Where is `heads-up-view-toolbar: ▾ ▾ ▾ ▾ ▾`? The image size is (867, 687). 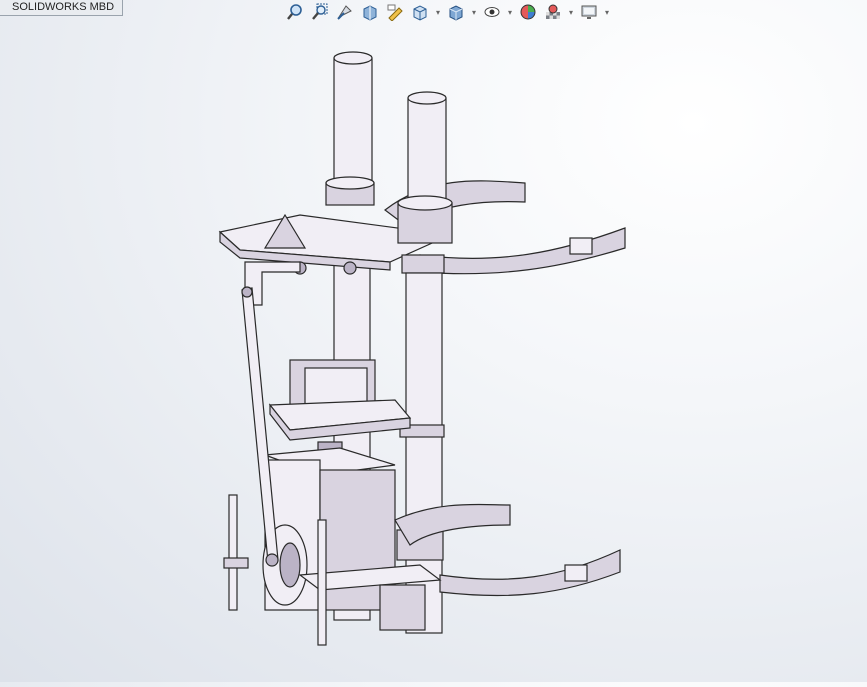
heads-up-view-toolbar: ▾ ▾ ▾ ▾ ▾ is located at coordinates (447, 12).